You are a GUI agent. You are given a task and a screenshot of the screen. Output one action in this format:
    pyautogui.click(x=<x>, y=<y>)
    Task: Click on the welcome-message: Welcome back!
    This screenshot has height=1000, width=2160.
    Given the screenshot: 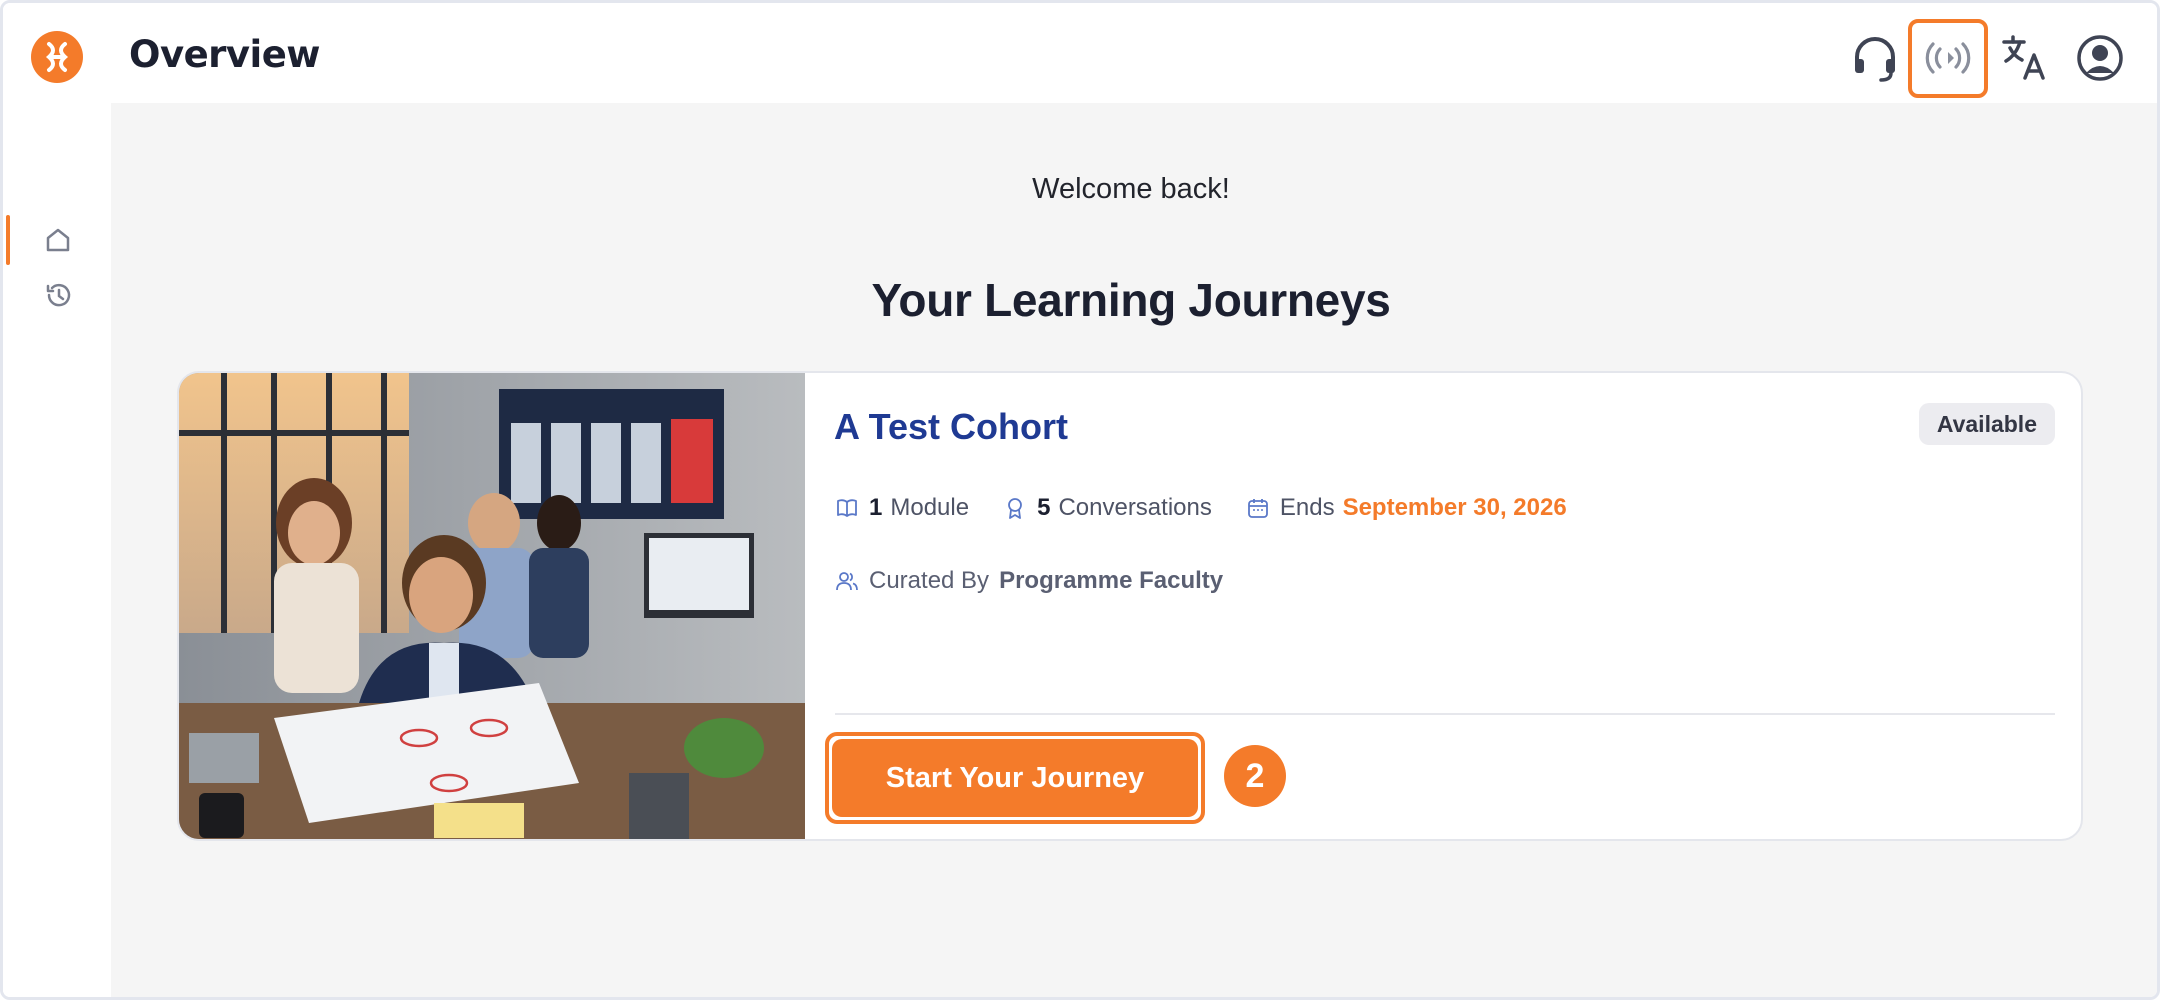 What is the action you would take?
    pyautogui.click(x=1131, y=189)
    